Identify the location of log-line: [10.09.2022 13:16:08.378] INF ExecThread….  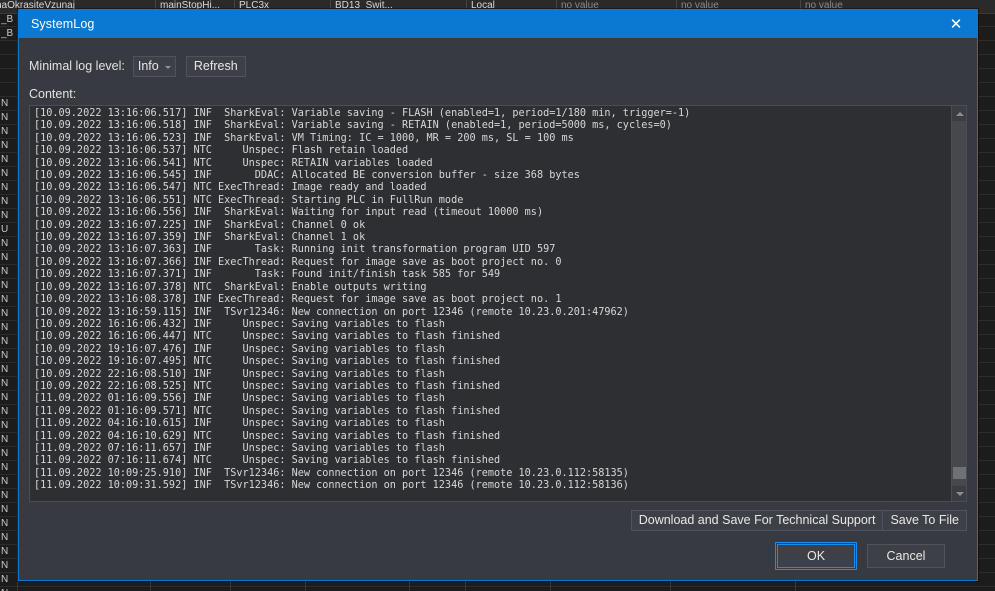
(298, 300).